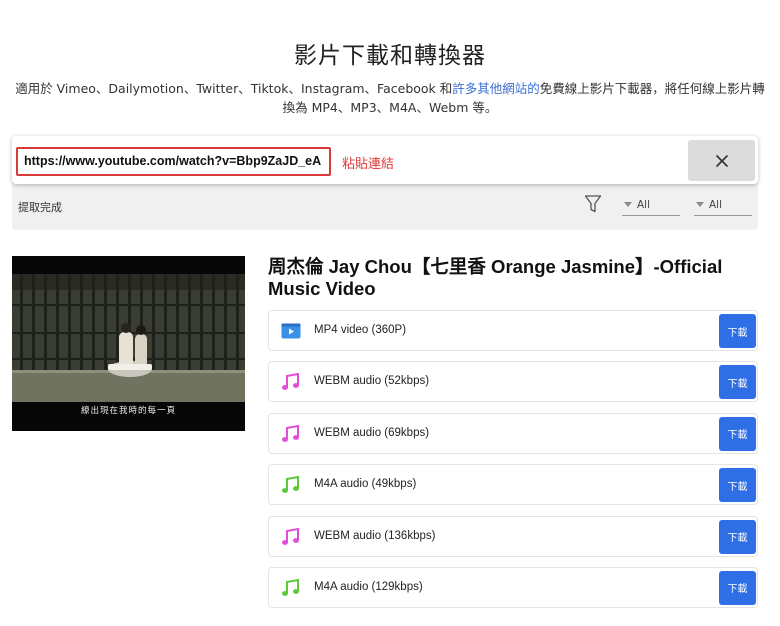 This screenshot has height=626, width=780. I want to click on page-title: 影片下載和轉換器, so click(390, 56).